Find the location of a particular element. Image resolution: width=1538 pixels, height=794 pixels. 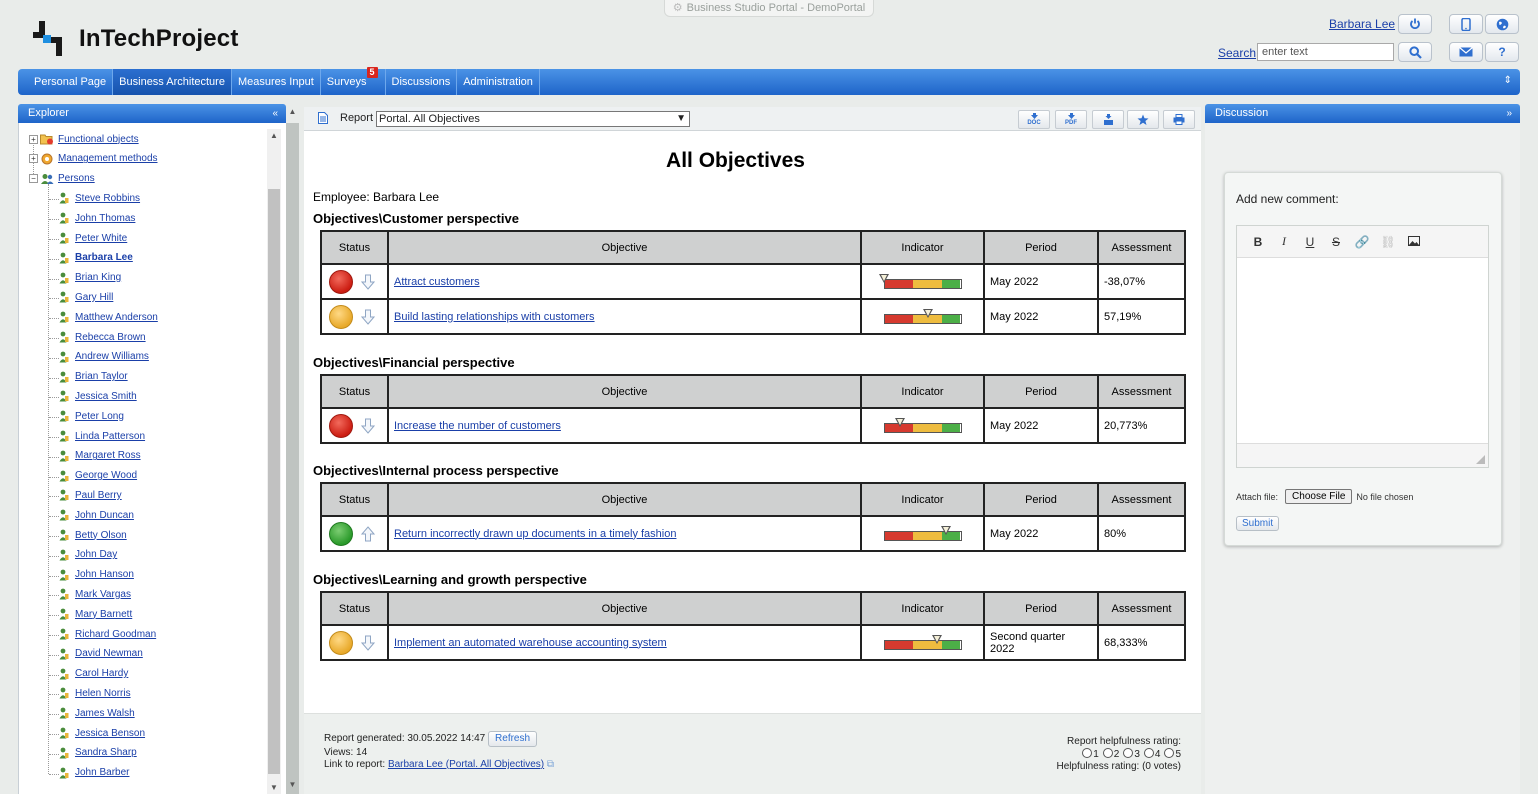

tree-person-item: George Wood is located at coordinates (98, 476).